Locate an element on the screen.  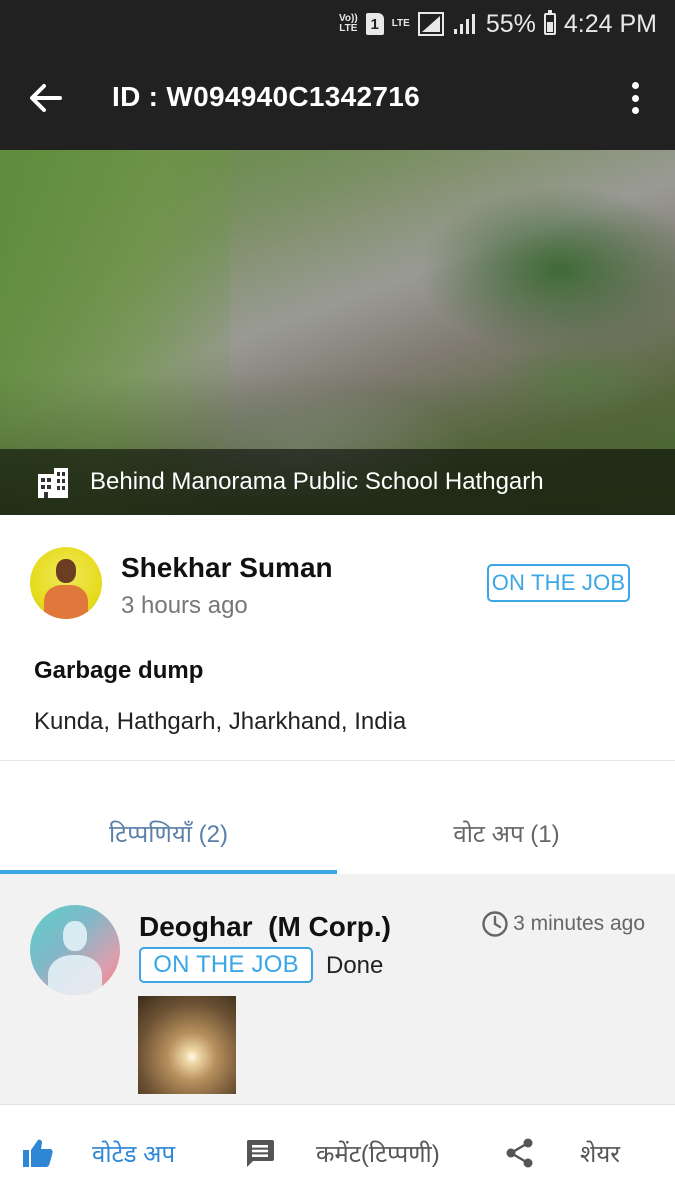
battery-icon is located at coordinates (549, 22).